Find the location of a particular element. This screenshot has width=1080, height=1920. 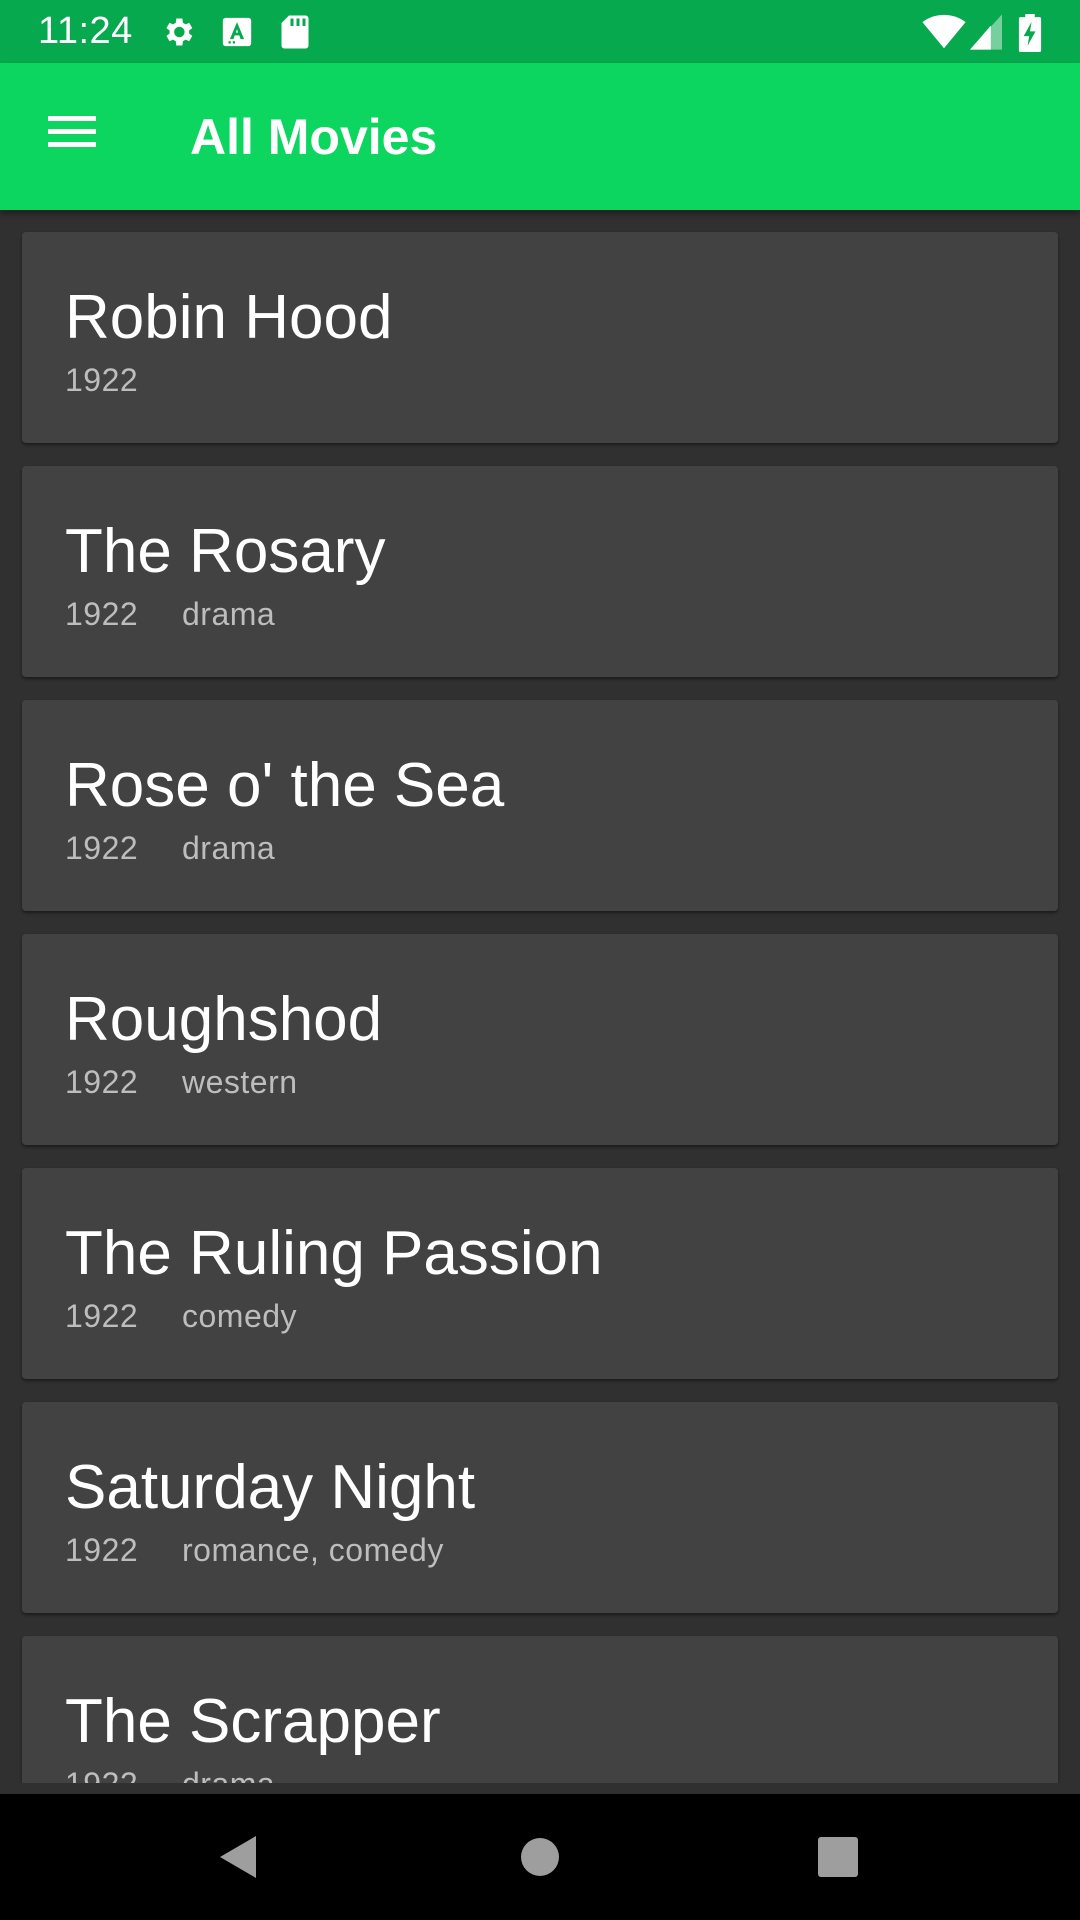

menu-icon is located at coordinates (73, 136).